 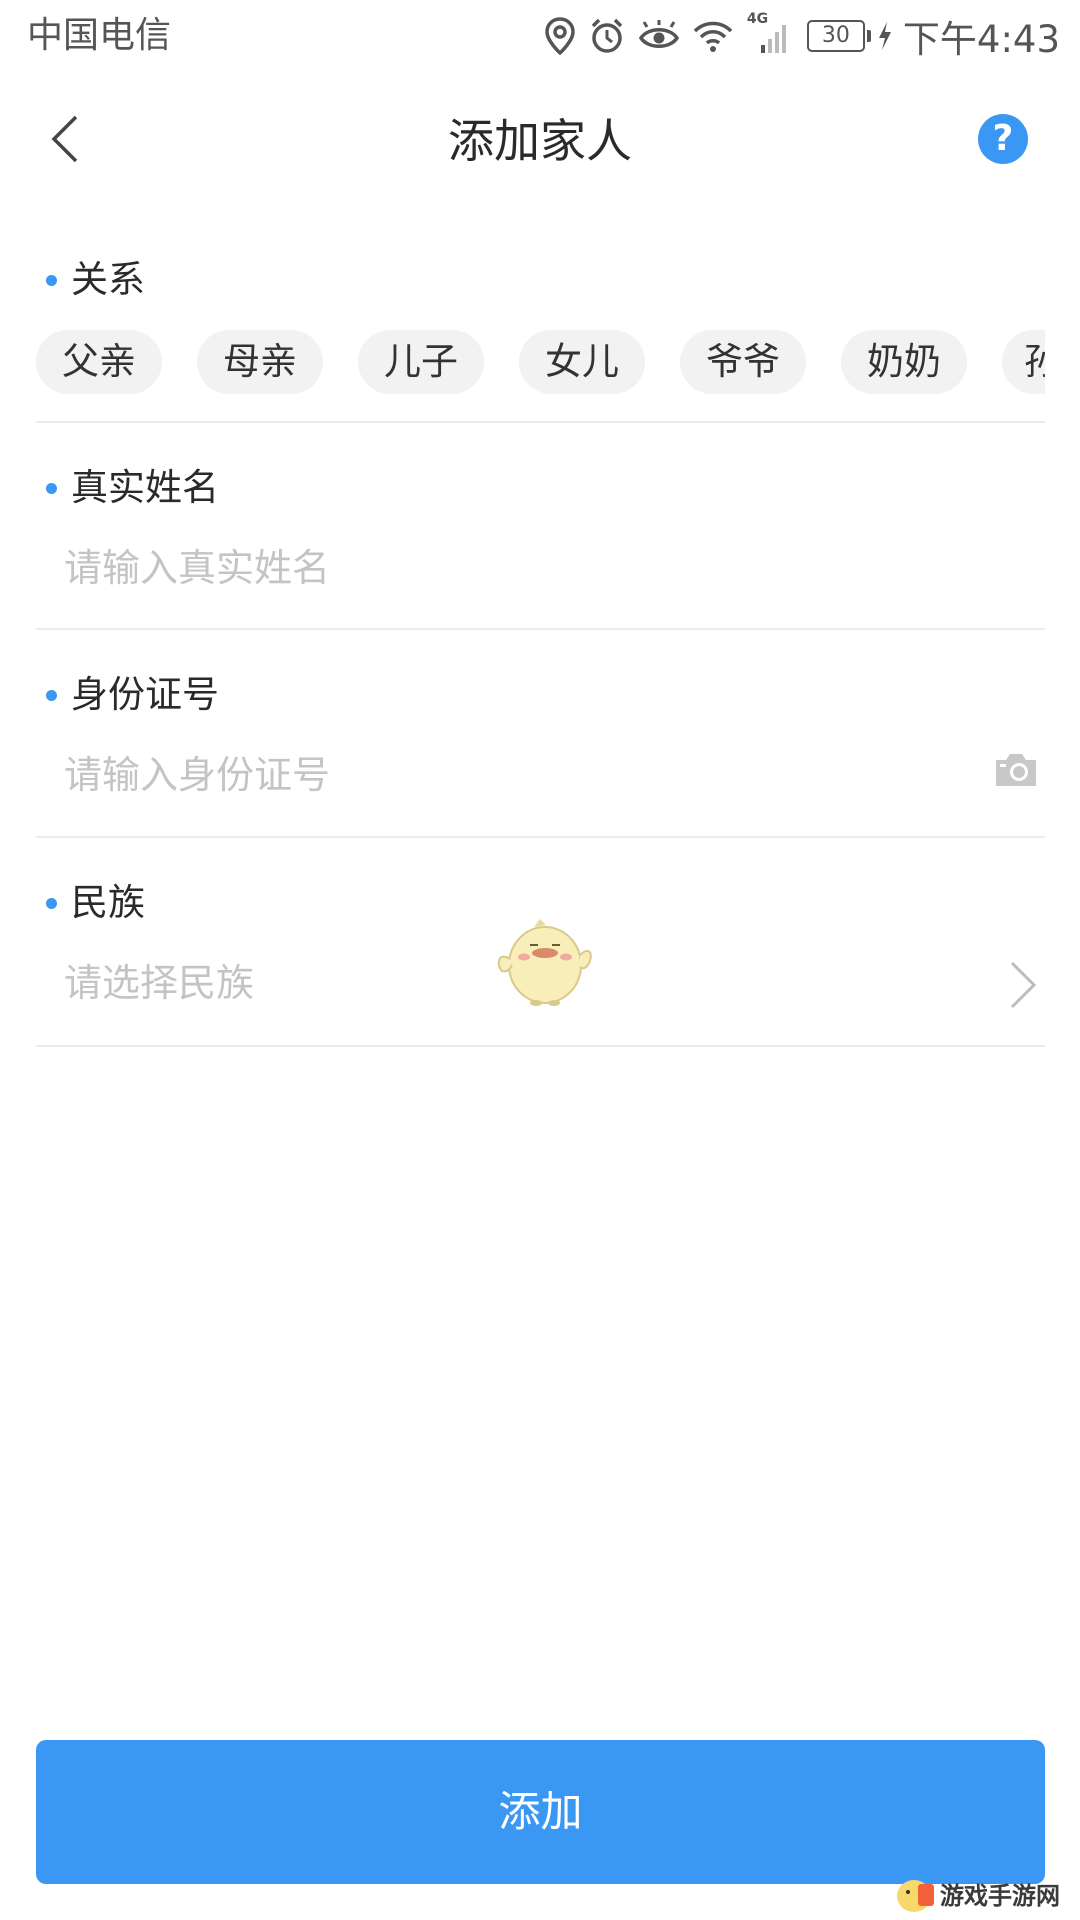 I want to click on id-label-text: 身份证号, so click(x=145, y=694).